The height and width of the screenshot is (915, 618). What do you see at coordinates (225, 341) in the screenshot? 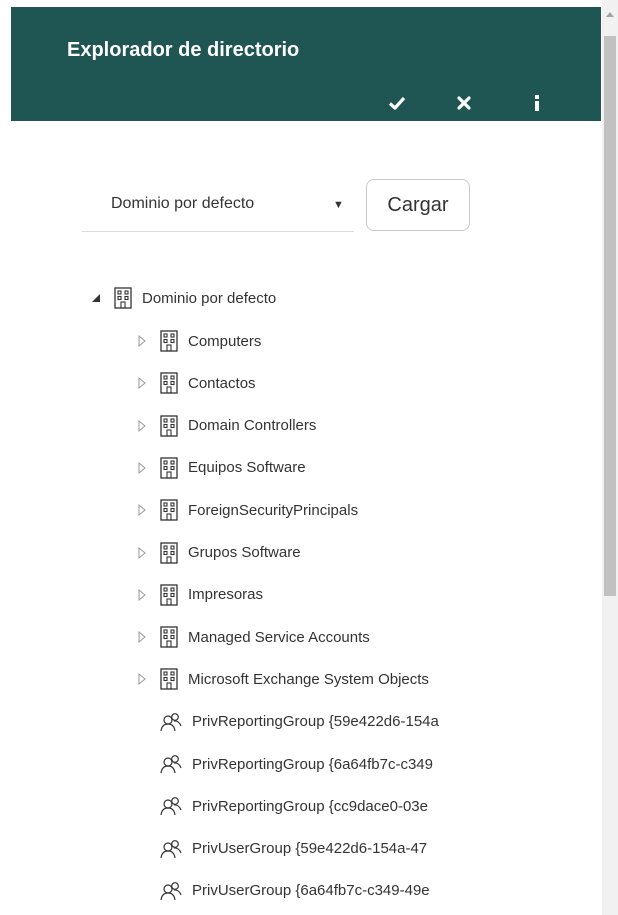
I see `tree-node-label: Computers` at bounding box center [225, 341].